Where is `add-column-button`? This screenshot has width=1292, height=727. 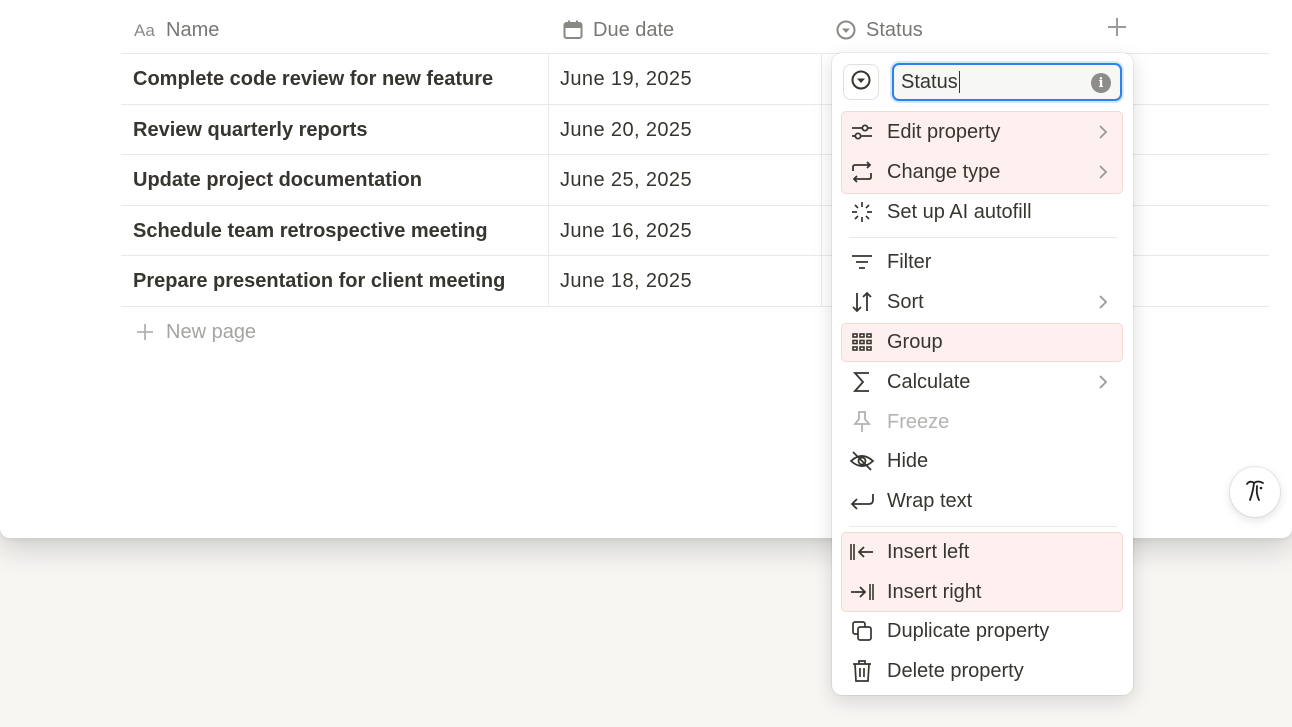 add-column-button is located at coordinates (1117, 29).